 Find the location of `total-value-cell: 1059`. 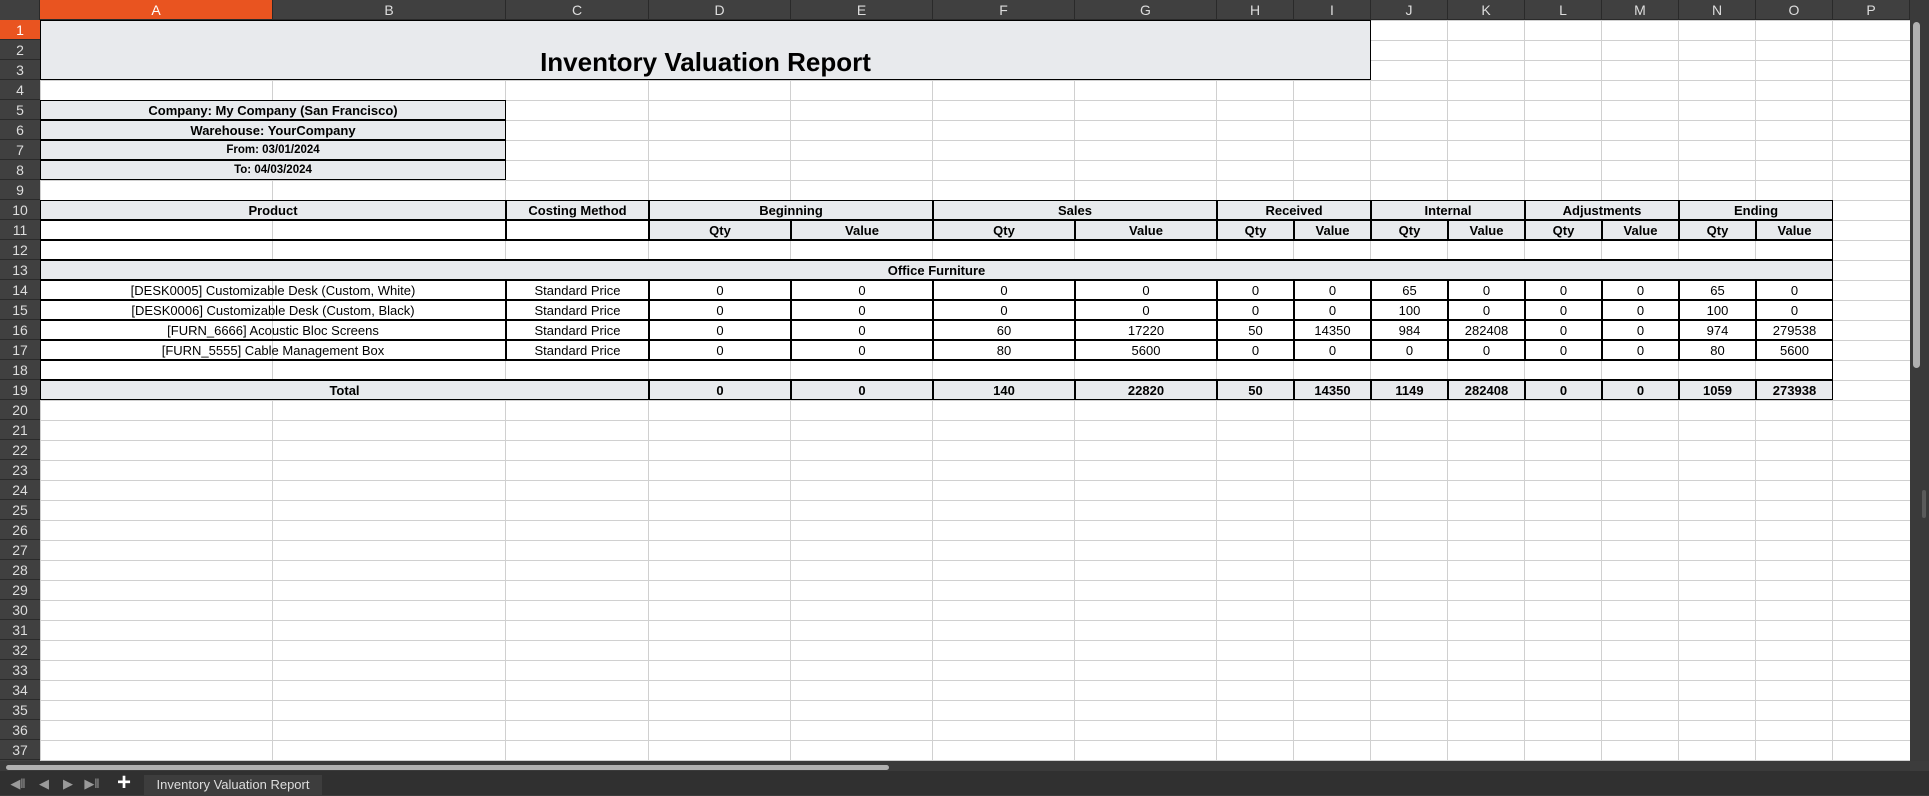

total-value-cell: 1059 is located at coordinates (1717, 390).